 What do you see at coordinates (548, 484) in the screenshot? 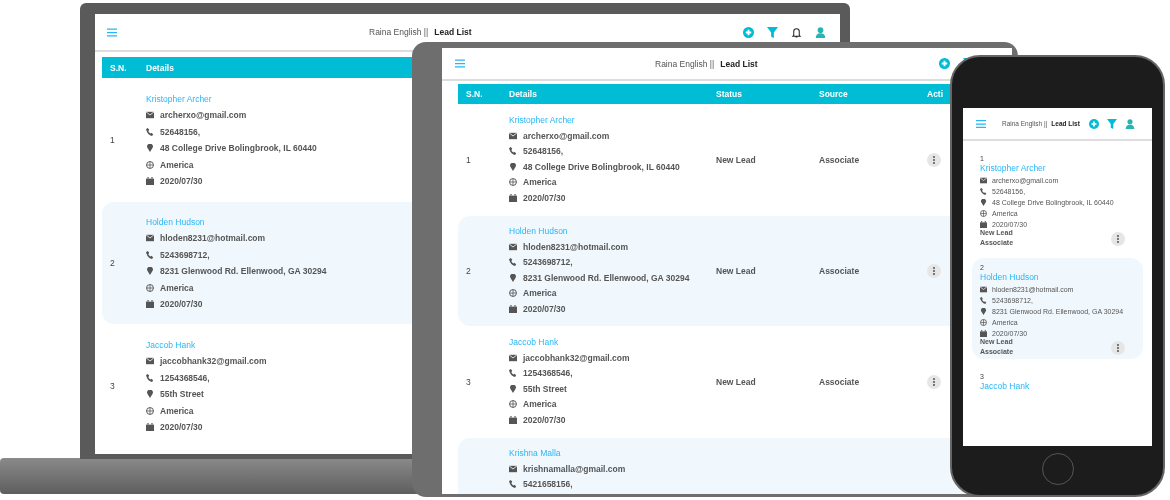
I see `lead-phone: 5421658156,` at bounding box center [548, 484].